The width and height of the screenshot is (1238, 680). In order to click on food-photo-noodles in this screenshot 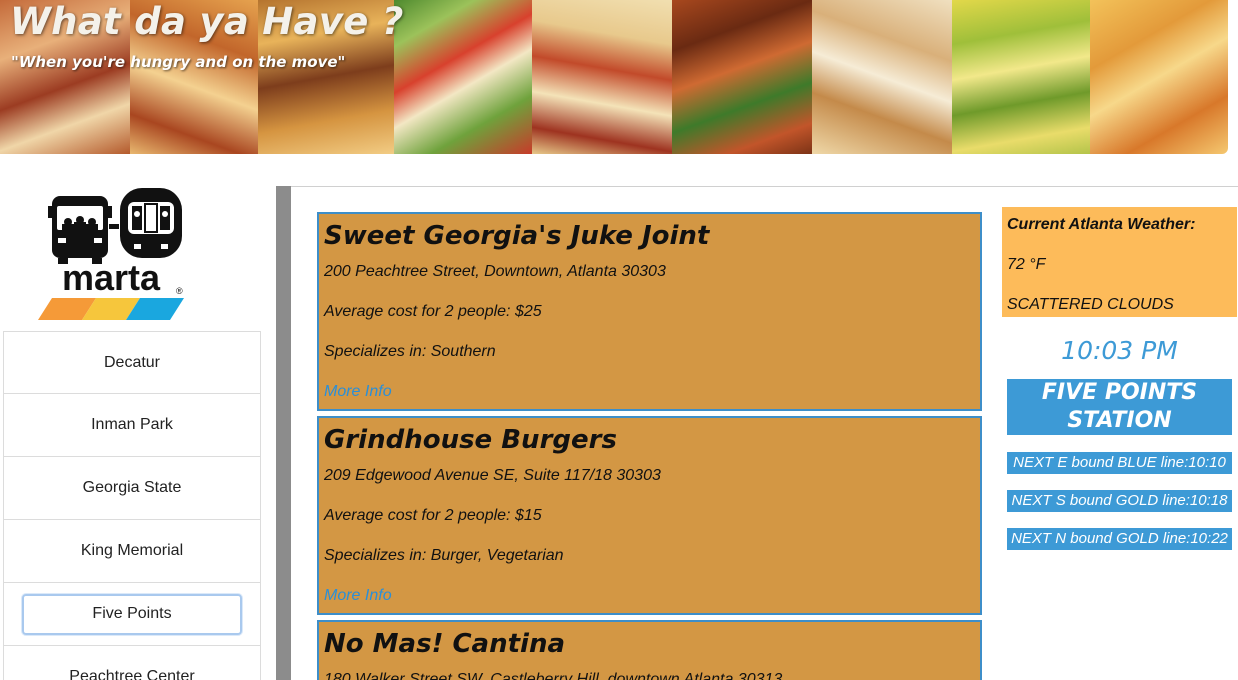, I will do `click(1021, 77)`.